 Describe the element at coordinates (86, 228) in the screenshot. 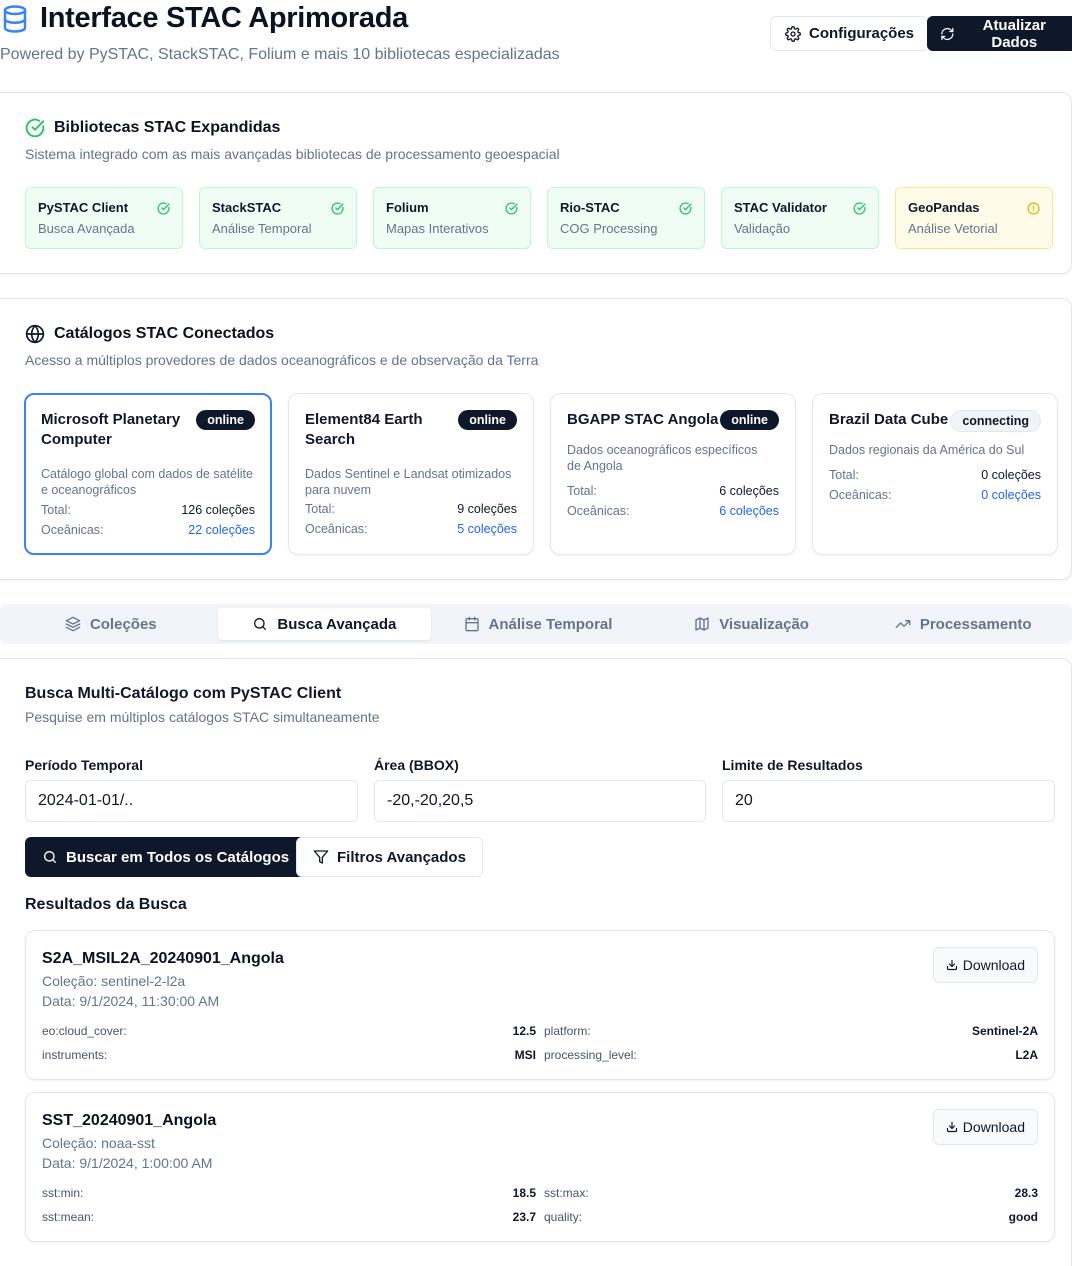

I see `library-subtitle: Busca Avançada` at that location.